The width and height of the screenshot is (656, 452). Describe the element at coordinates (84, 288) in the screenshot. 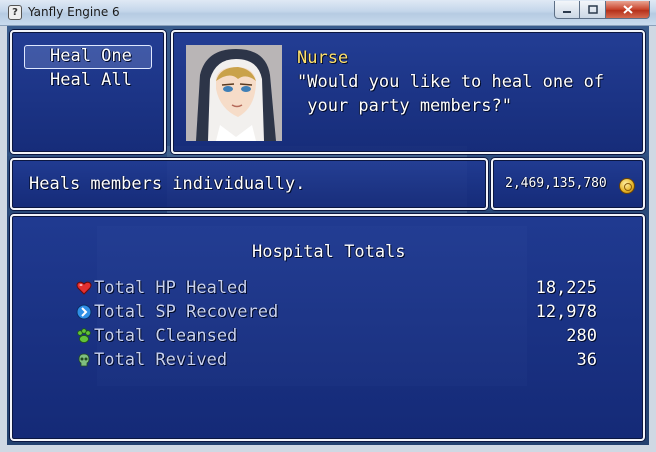

I see `heart-icon` at that location.